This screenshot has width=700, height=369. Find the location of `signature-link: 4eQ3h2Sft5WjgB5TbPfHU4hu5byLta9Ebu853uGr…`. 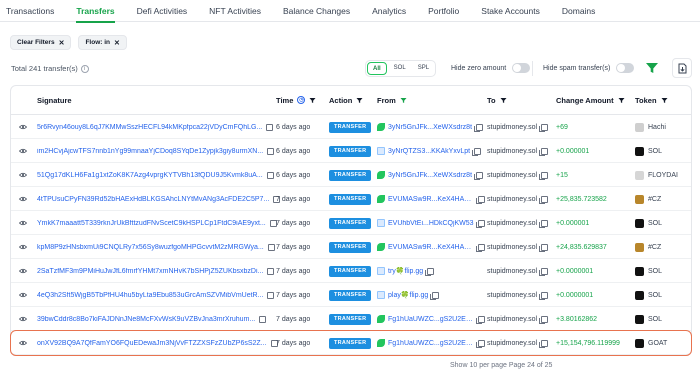

signature-link: 4eQ3h2Sft5WjgB5TbPfHU4hu5byLta9Ebu853uGr… is located at coordinates (150, 295).